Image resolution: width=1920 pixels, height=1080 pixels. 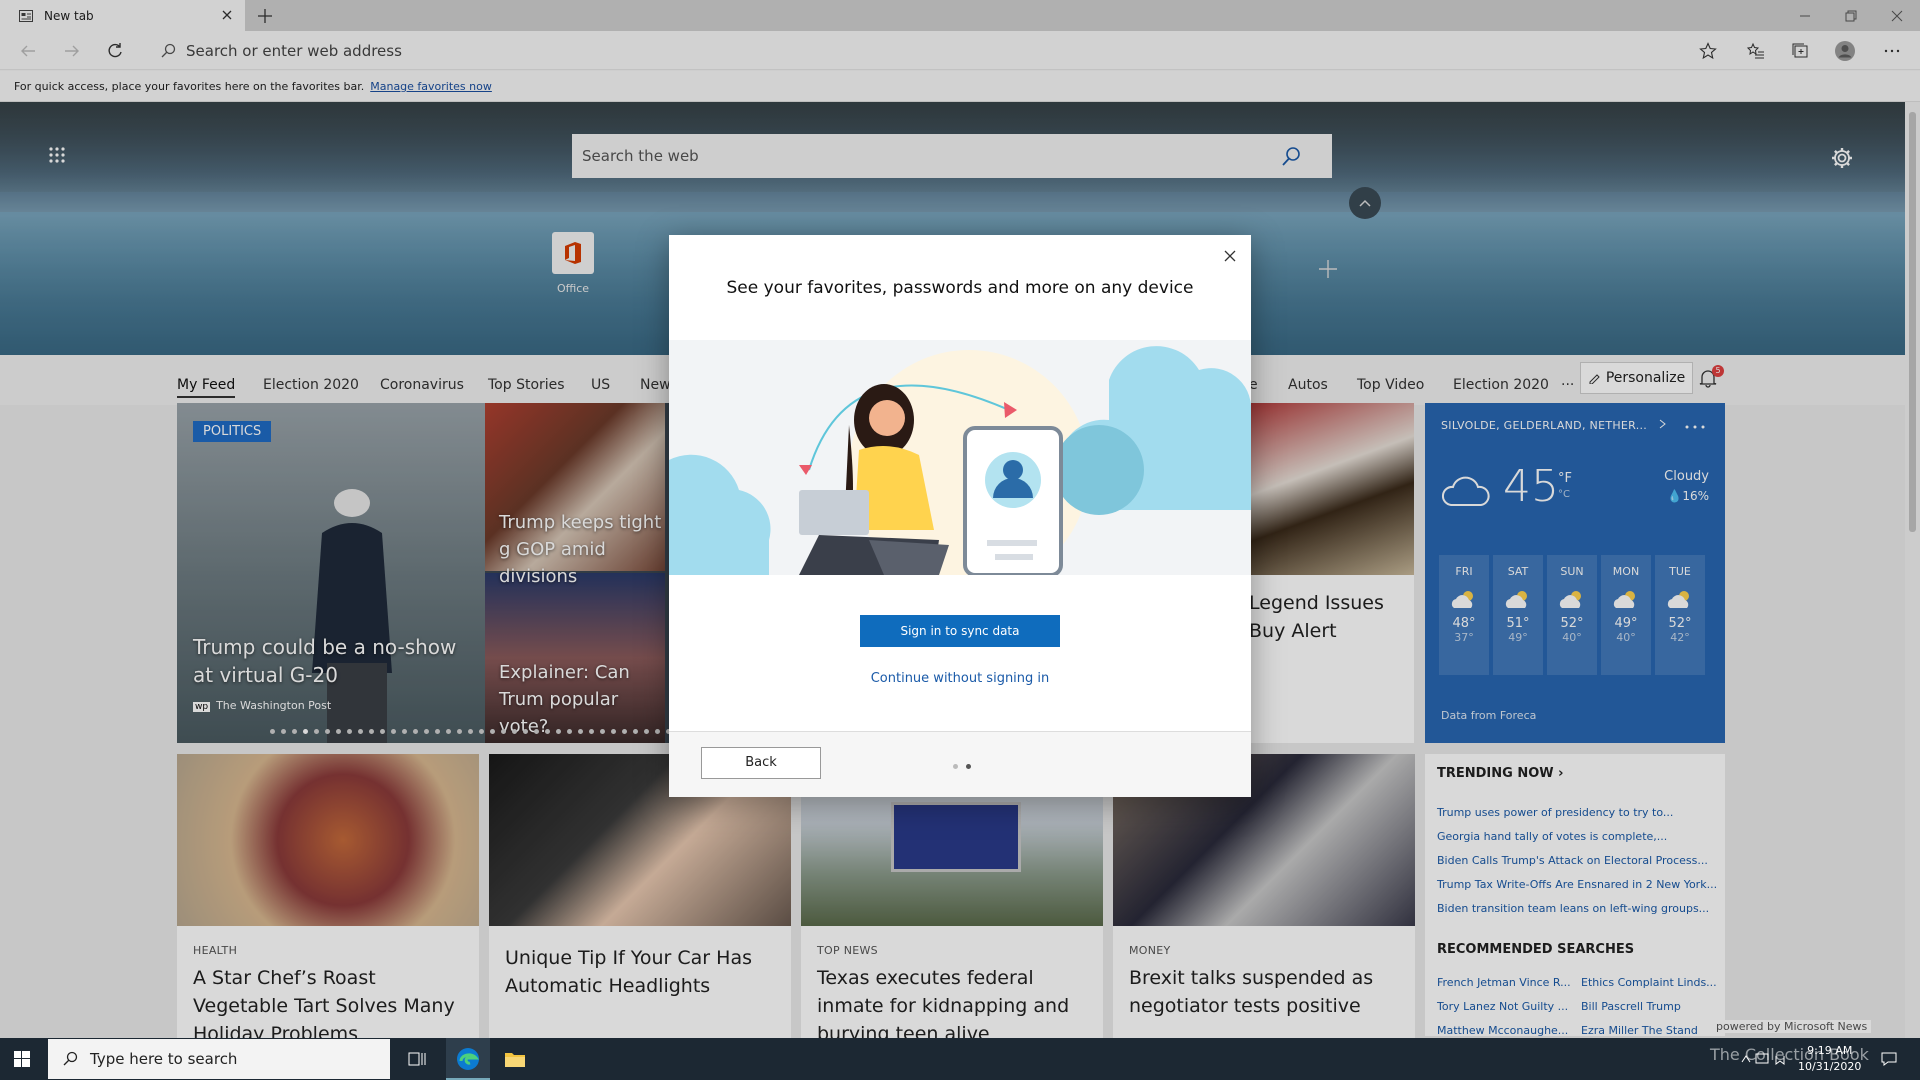 I want to click on step-dot-active, so click(x=968, y=766).